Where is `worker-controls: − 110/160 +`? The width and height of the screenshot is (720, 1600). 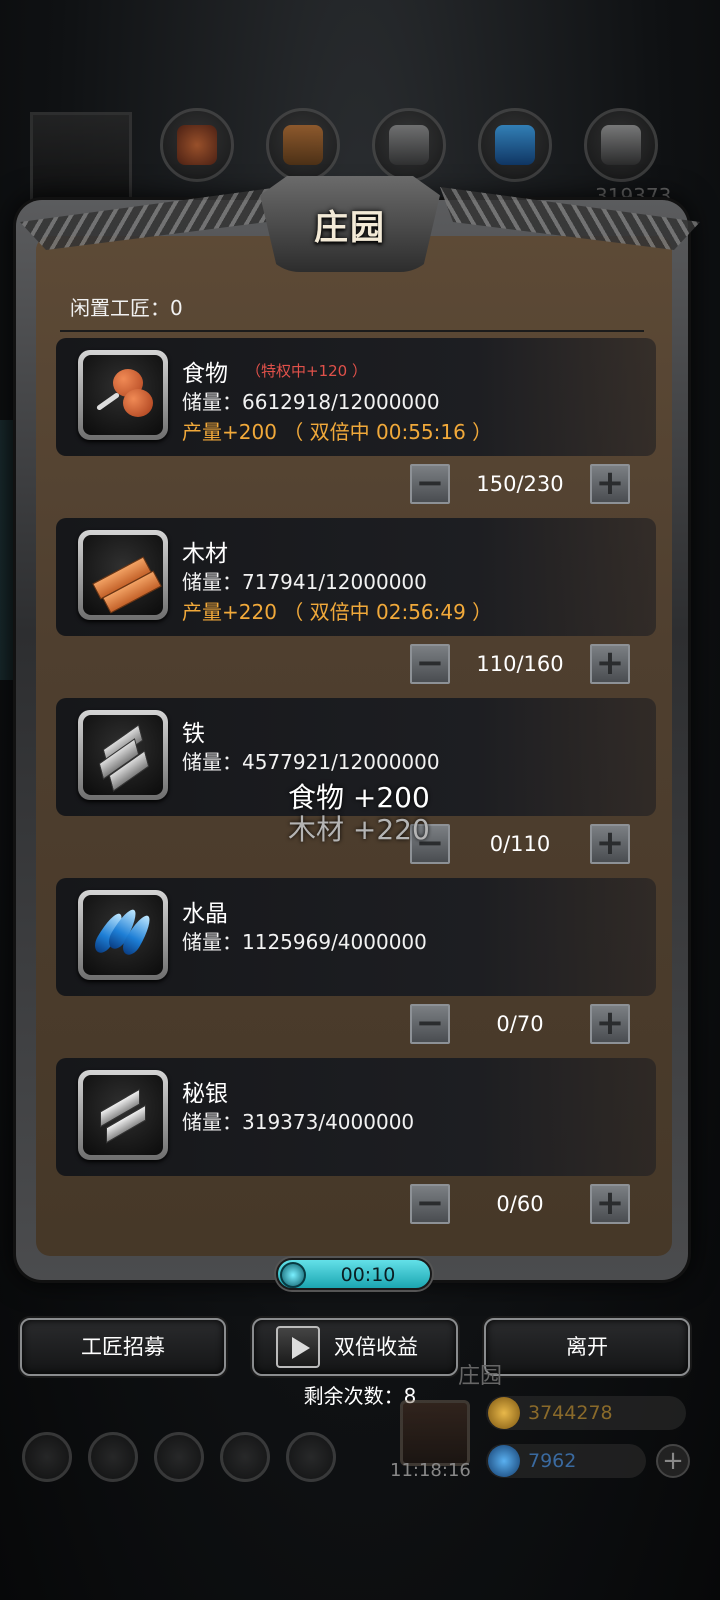 worker-controls: − 110/160 + is located at coordinates (356, 665).